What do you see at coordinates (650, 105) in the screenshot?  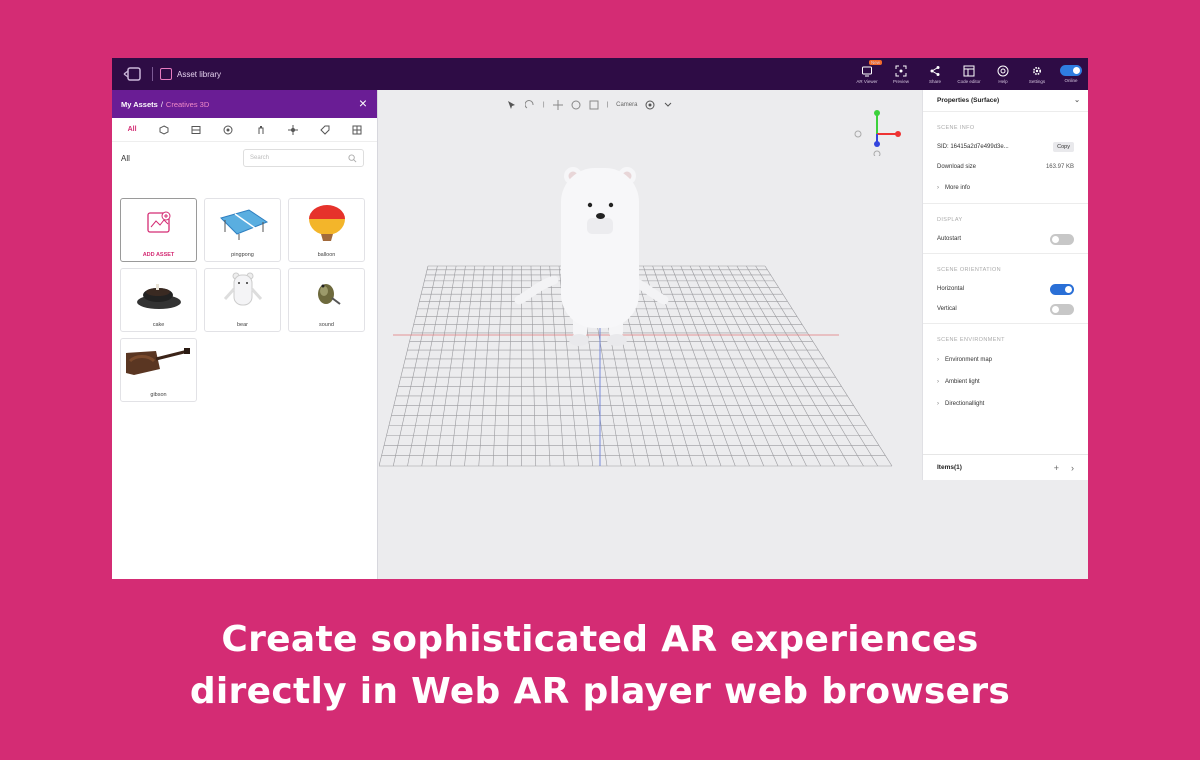 I see `camera-icon` at bounding box center [650, 105].